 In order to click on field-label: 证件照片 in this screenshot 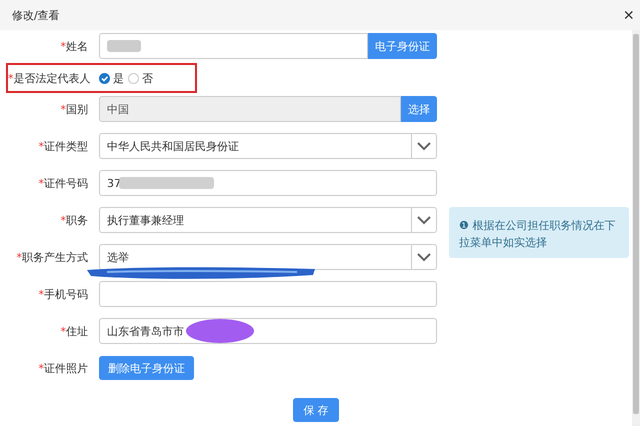, I will do `click(66, 368)`.